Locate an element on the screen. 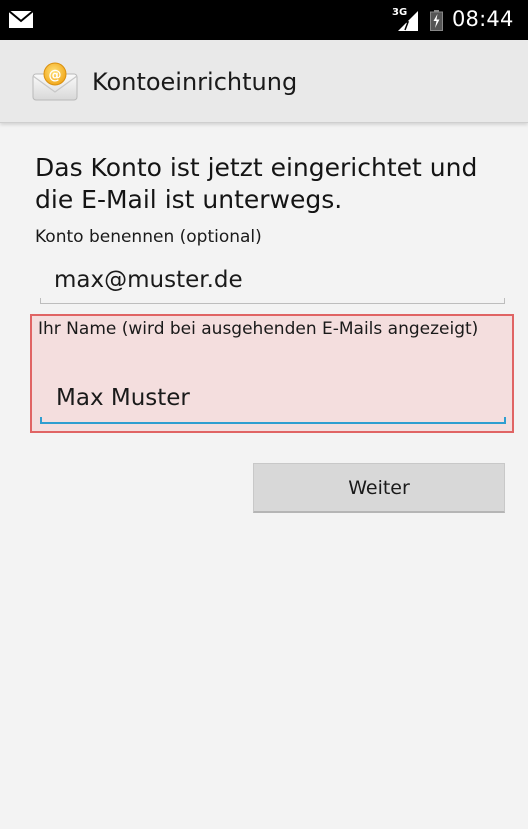  your-name-underline-tick-left is located at coordinates (41, 420).